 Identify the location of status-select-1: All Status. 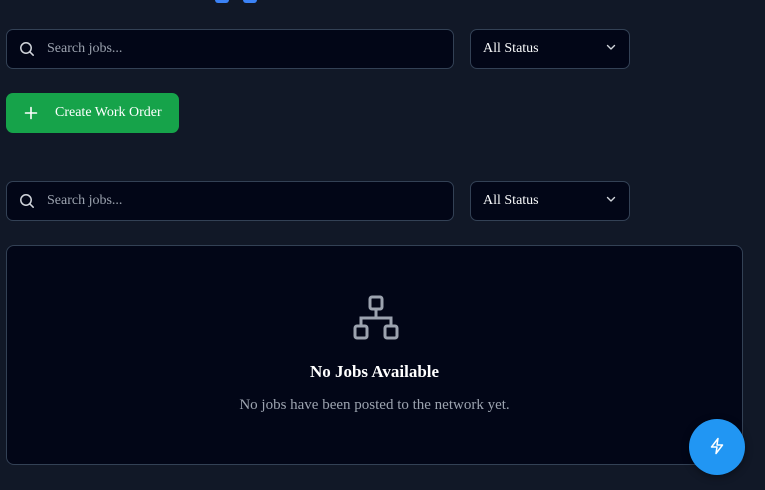
(550, 49).